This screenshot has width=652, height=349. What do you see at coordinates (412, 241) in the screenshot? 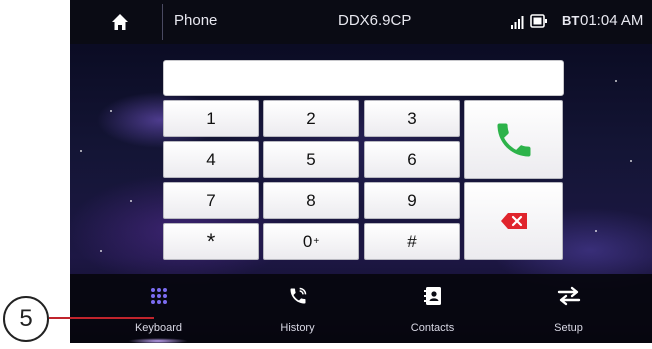
I see `key-hash: #` at bounding box center [412, 241].